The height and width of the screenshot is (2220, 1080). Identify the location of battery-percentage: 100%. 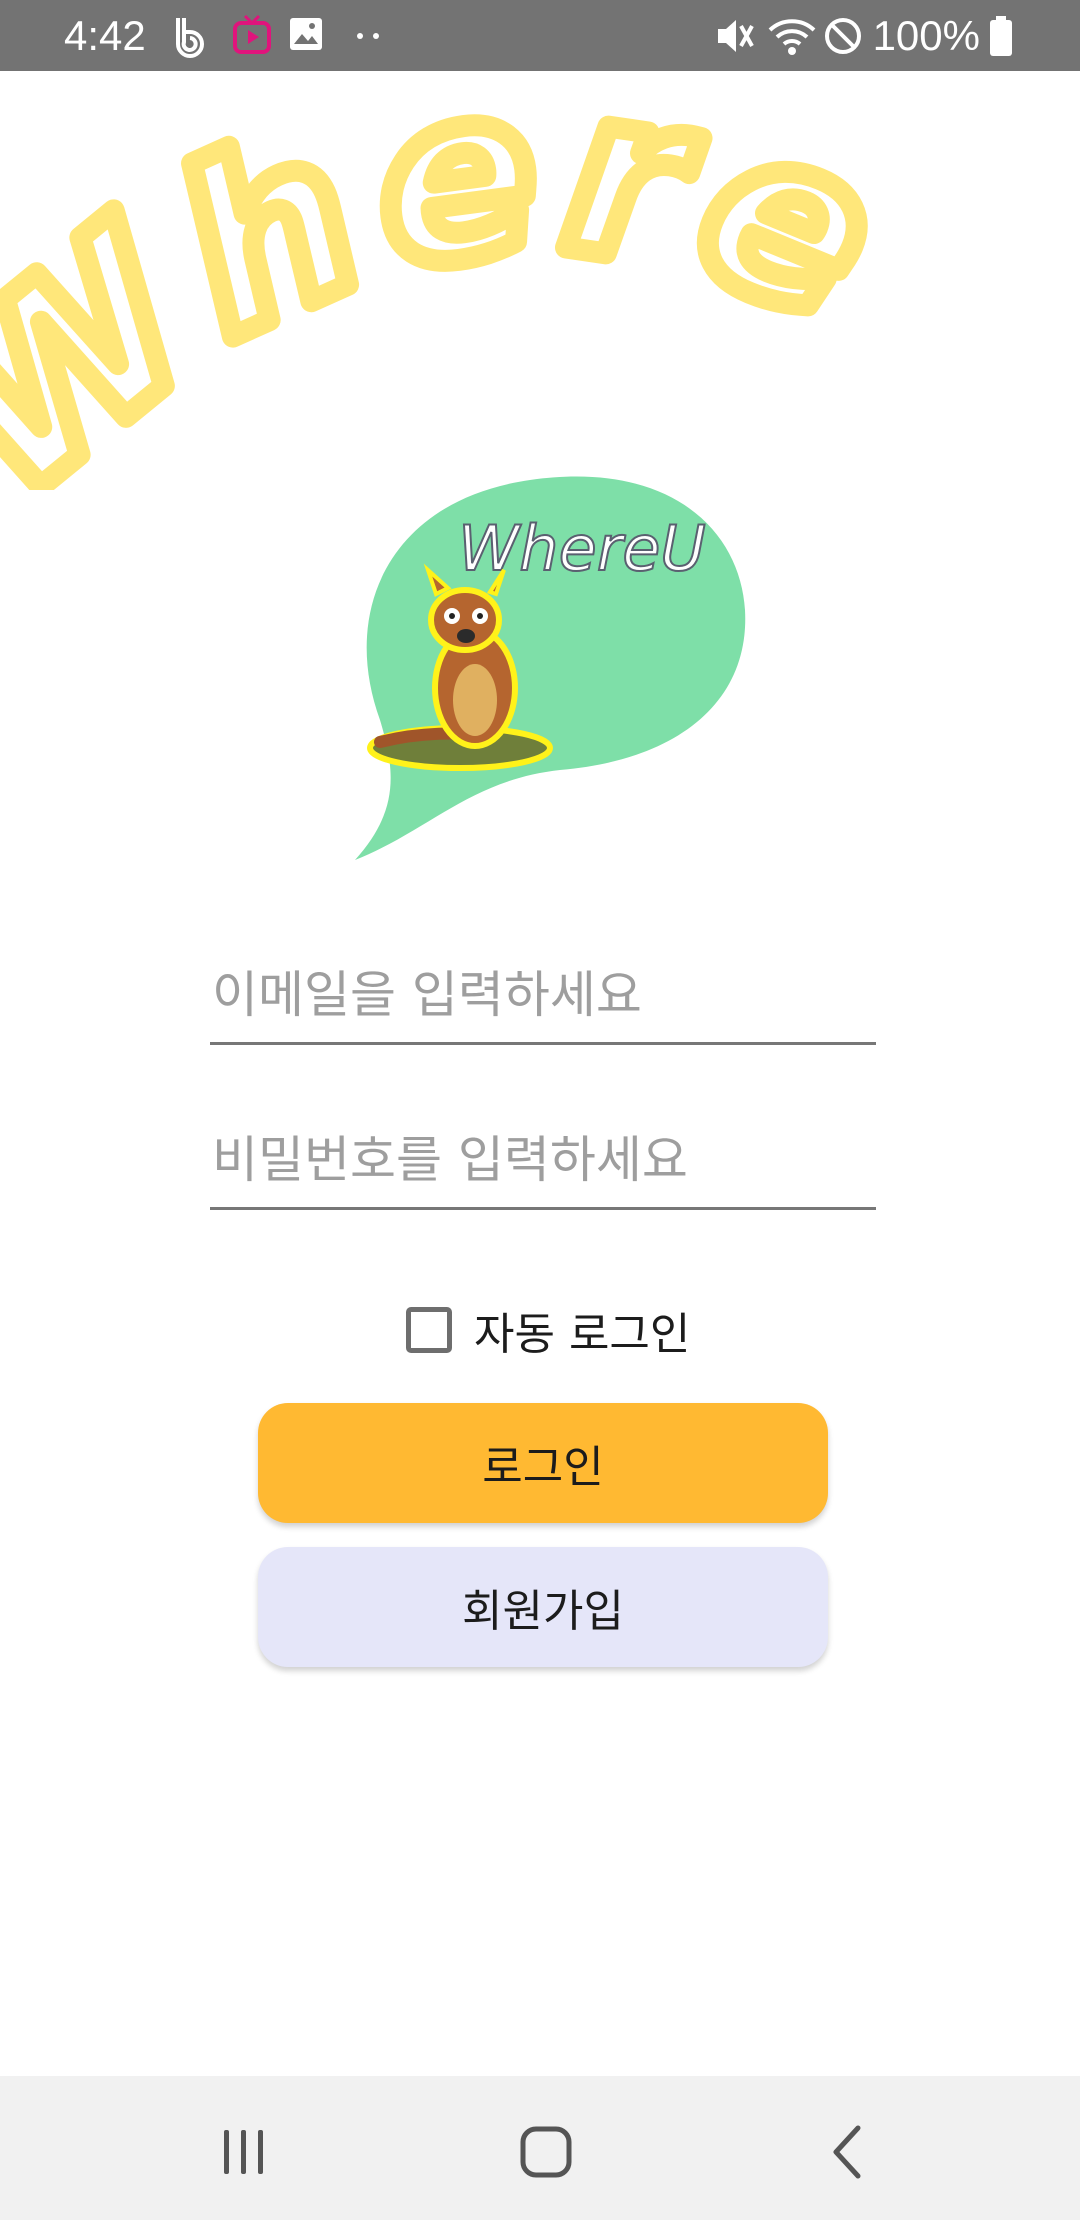
(926, 35).